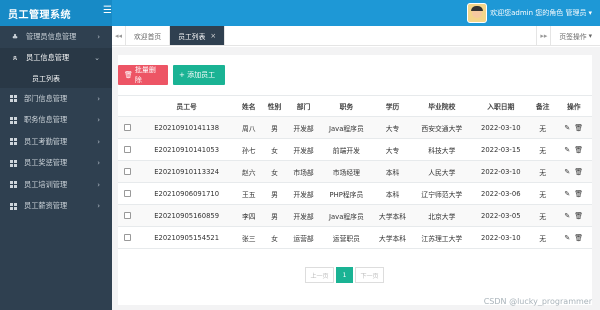 Image resolution: width=600 pixels, height=310 pixels. What do you see at coordinates (97, 58) in the screenshot?
I see `chevron-down-icon: ⌄` at bounding box center [97, 58].